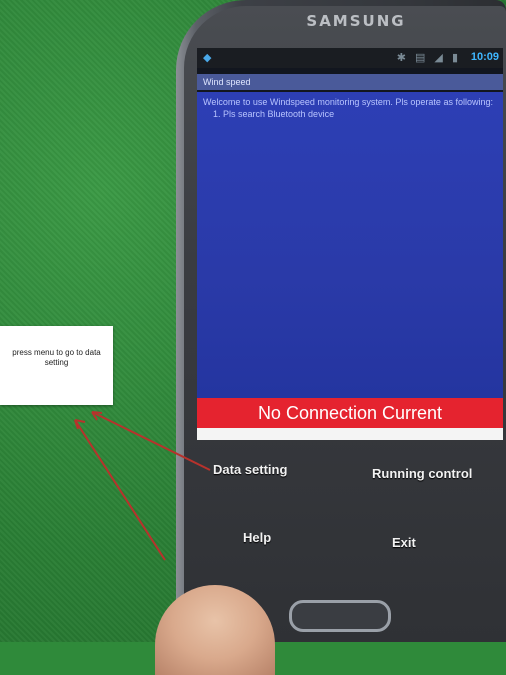 Image resolution: width=506 pixels, height=675 pixels. Describe the element at coordinates (151, 441) in the screenshot. I see `arrow-to-data-setting` at that location.